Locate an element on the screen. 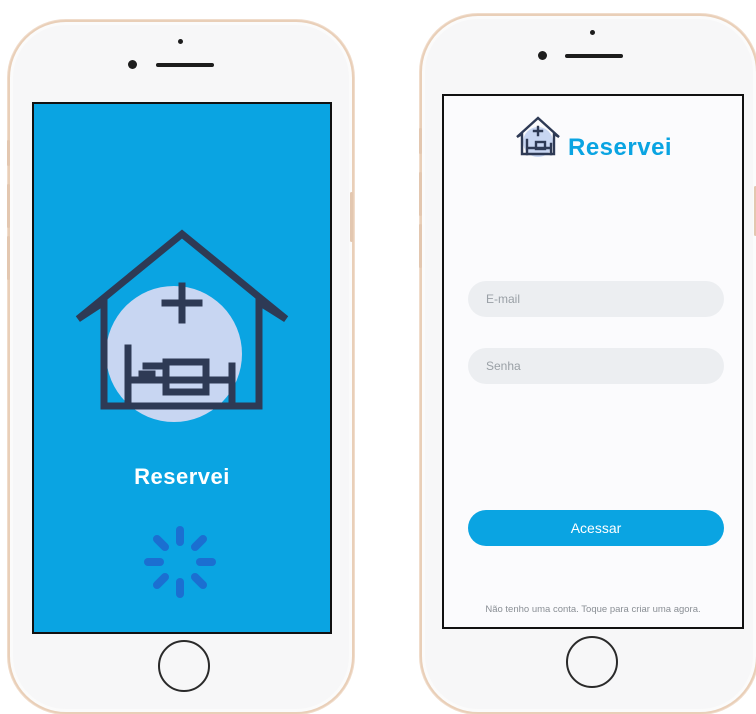 The image size is (756, 714). app-logo-small is located at coordinates (538, 136).